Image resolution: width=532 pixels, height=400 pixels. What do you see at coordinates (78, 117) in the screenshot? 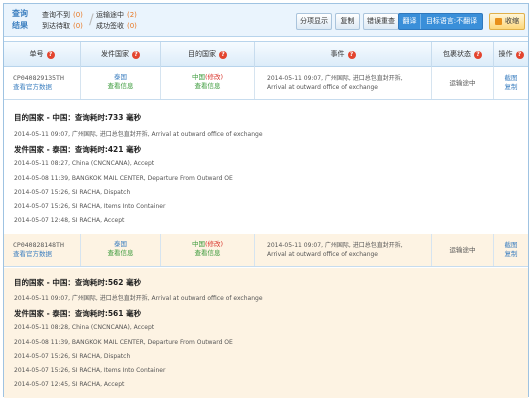
I see `dest-section-title: 目的国家 - 中国：查询耗时:733 毫秒` at bounding box center [78, 117].